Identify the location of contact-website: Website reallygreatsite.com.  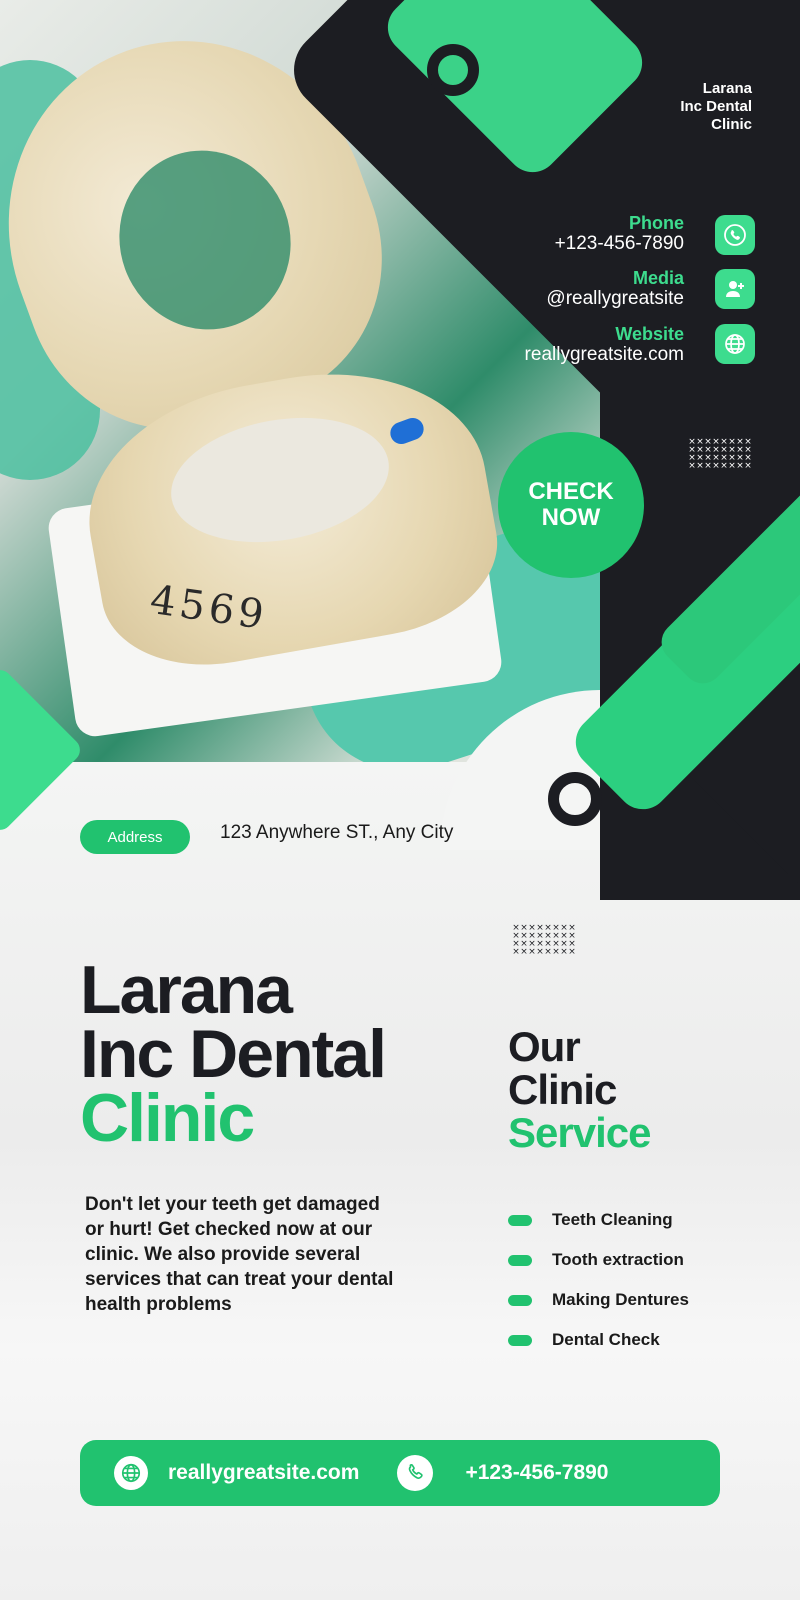
(604, 345).